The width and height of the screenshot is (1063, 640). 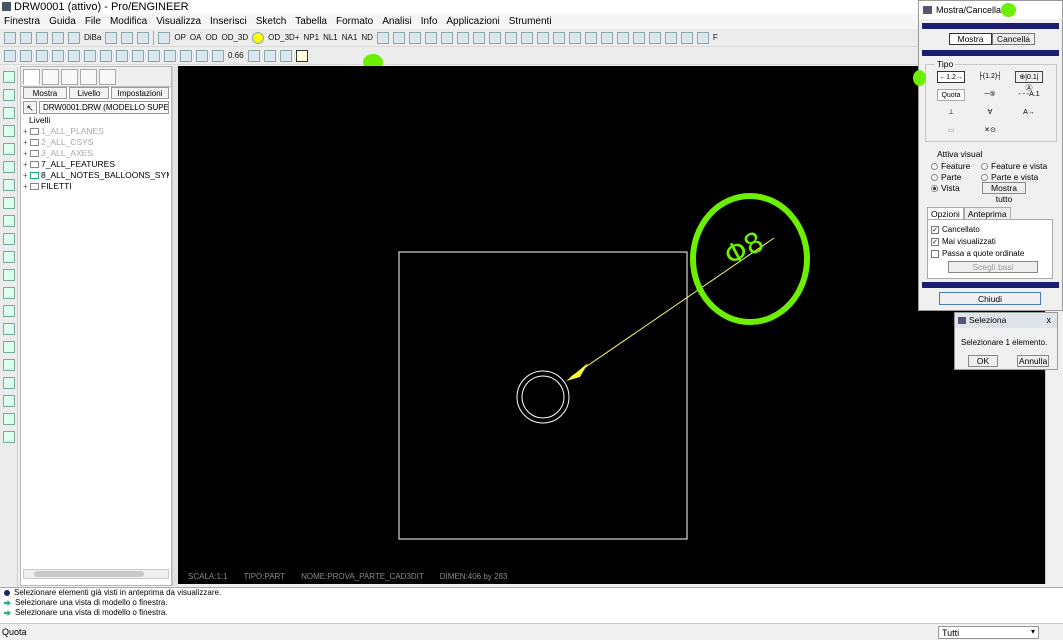 What do you see at coordinates (970, 39) in the screenshot?
I see `mostra-toggle-button: Mostra` at bounding box center [970, 39].